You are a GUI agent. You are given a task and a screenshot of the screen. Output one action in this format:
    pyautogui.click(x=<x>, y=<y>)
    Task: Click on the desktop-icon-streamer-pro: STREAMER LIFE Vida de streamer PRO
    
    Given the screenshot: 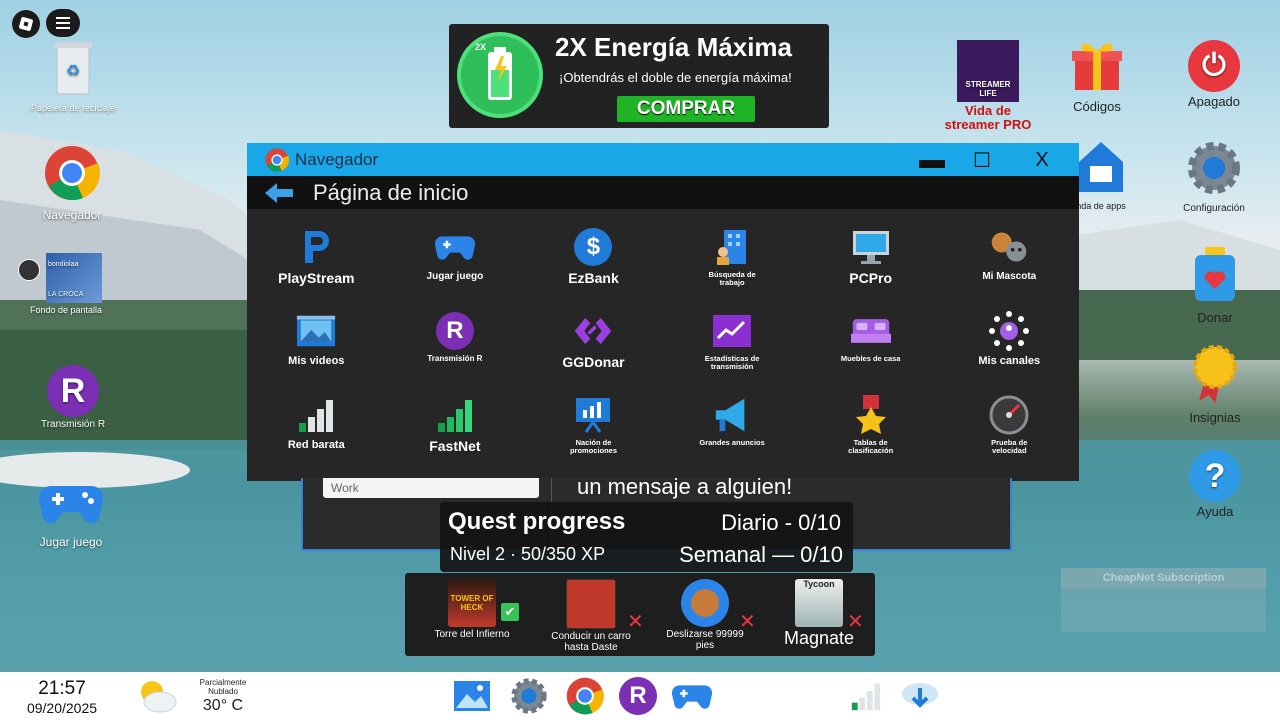 What is the action you would take?
    pyautogui.click(x=988, y=86)
    